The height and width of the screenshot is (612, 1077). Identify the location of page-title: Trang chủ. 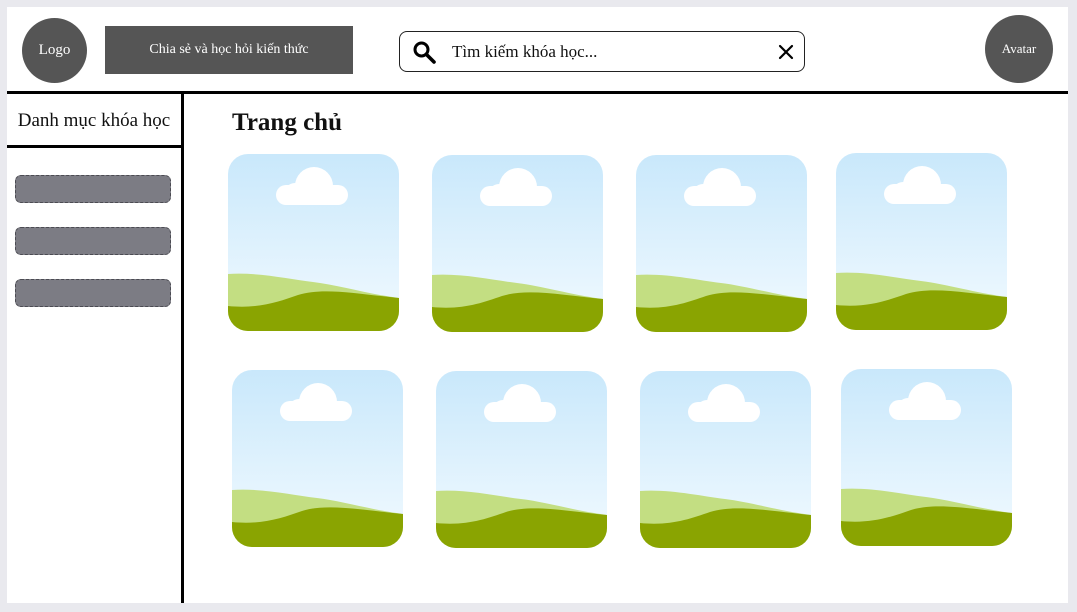
(287, 122).